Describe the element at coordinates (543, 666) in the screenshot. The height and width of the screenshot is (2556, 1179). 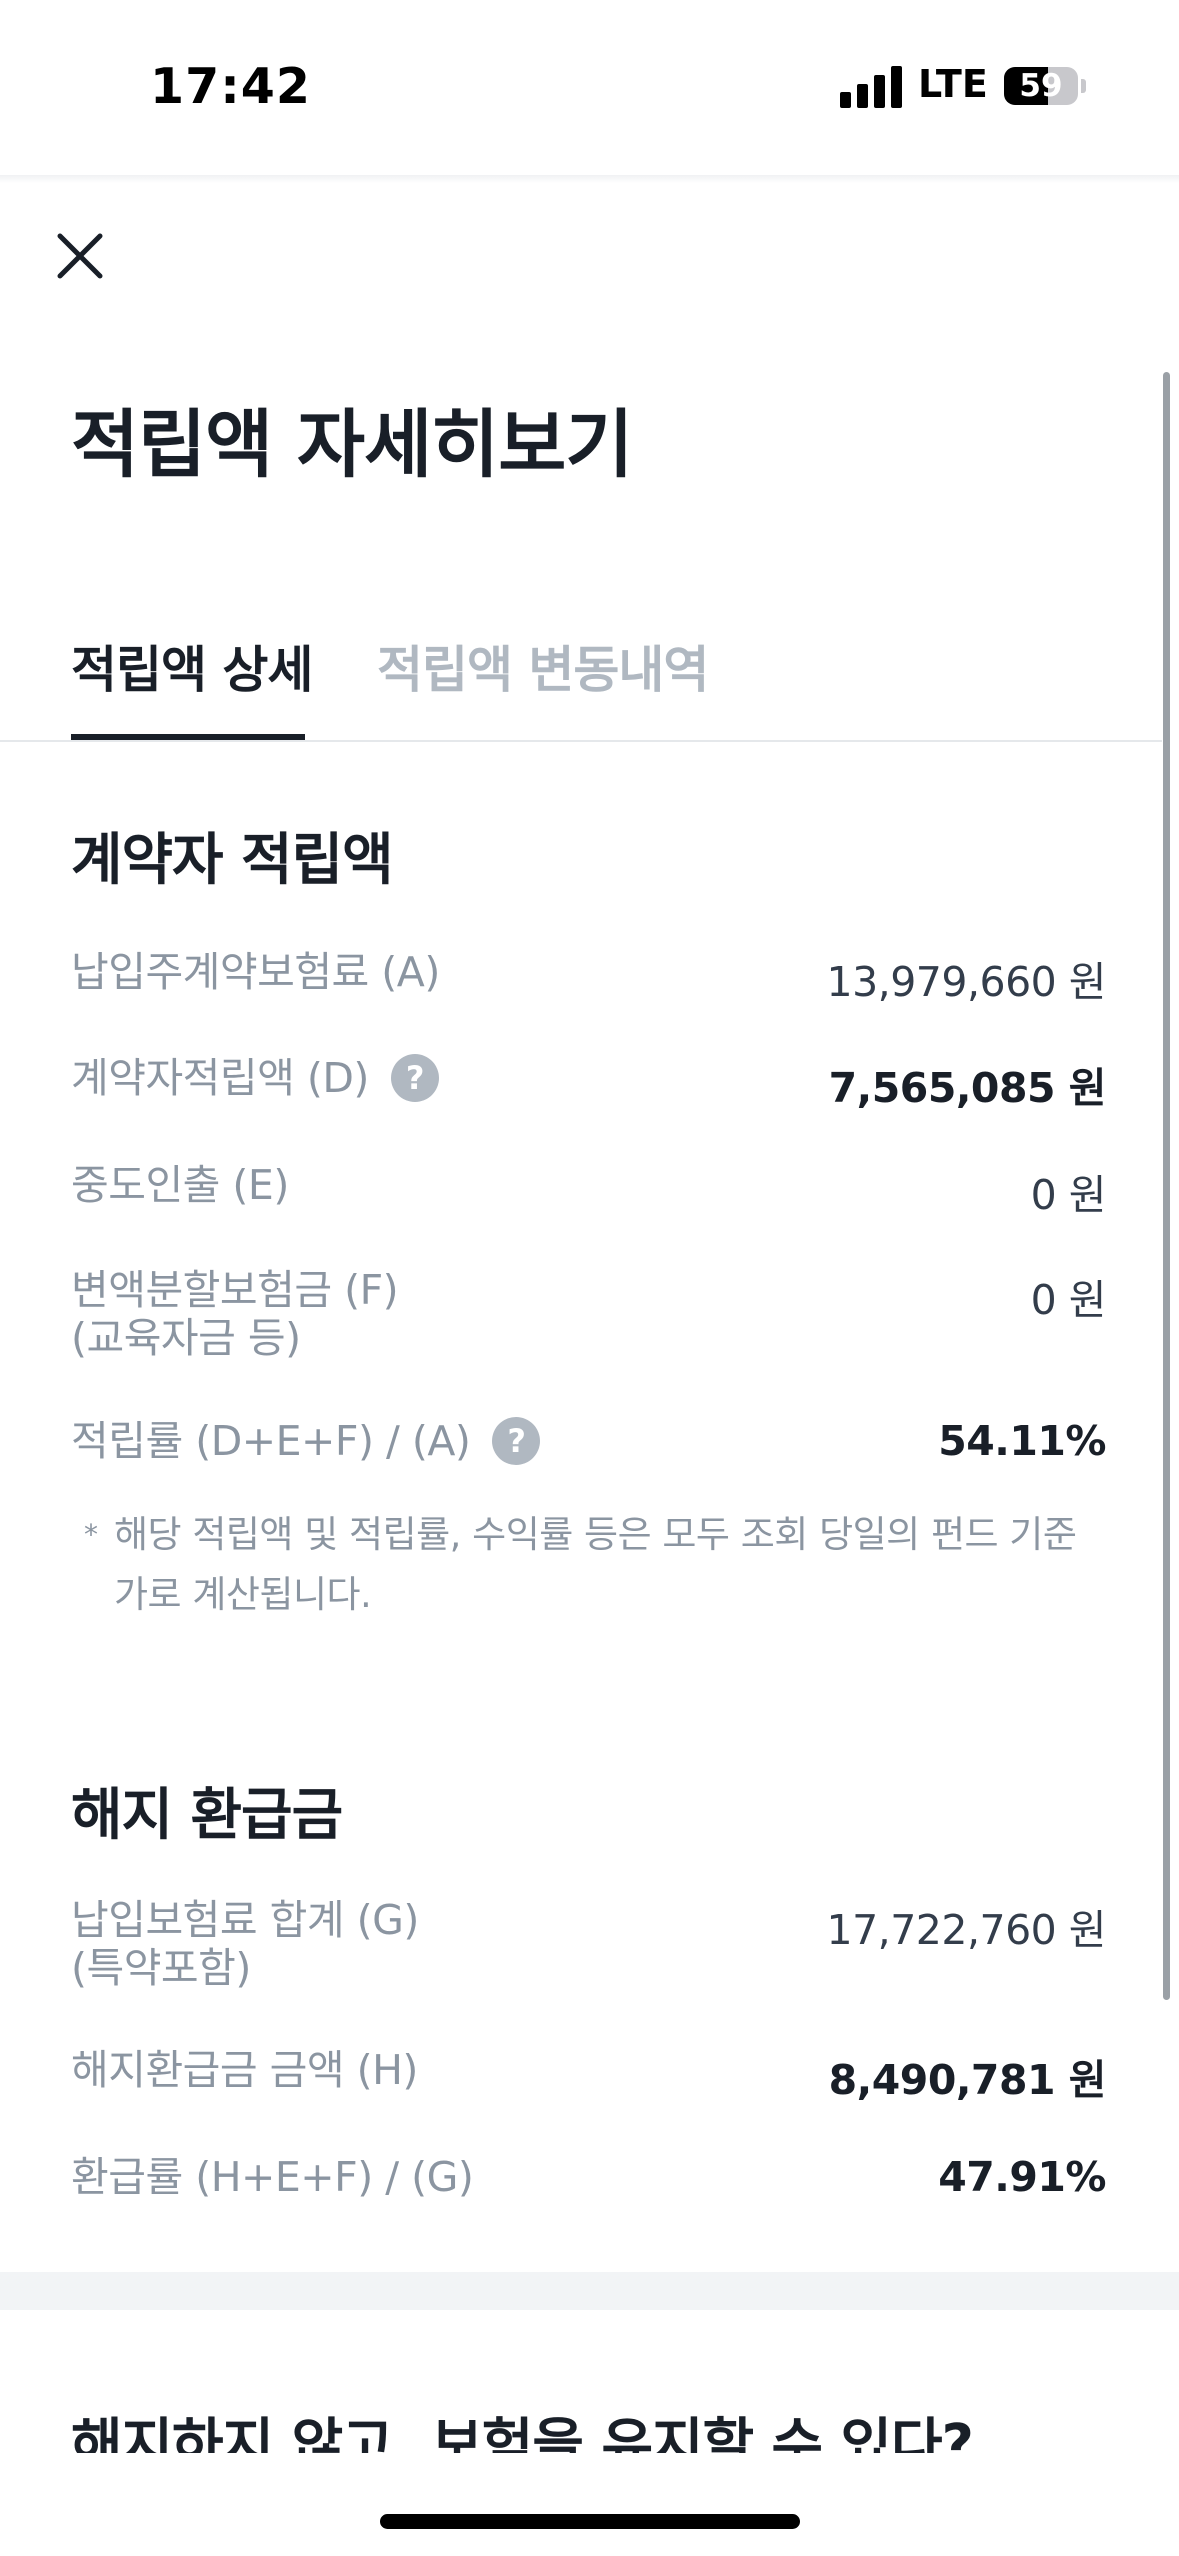
I see `tab-accumulated-history: 적립액 변동내역` at that location.